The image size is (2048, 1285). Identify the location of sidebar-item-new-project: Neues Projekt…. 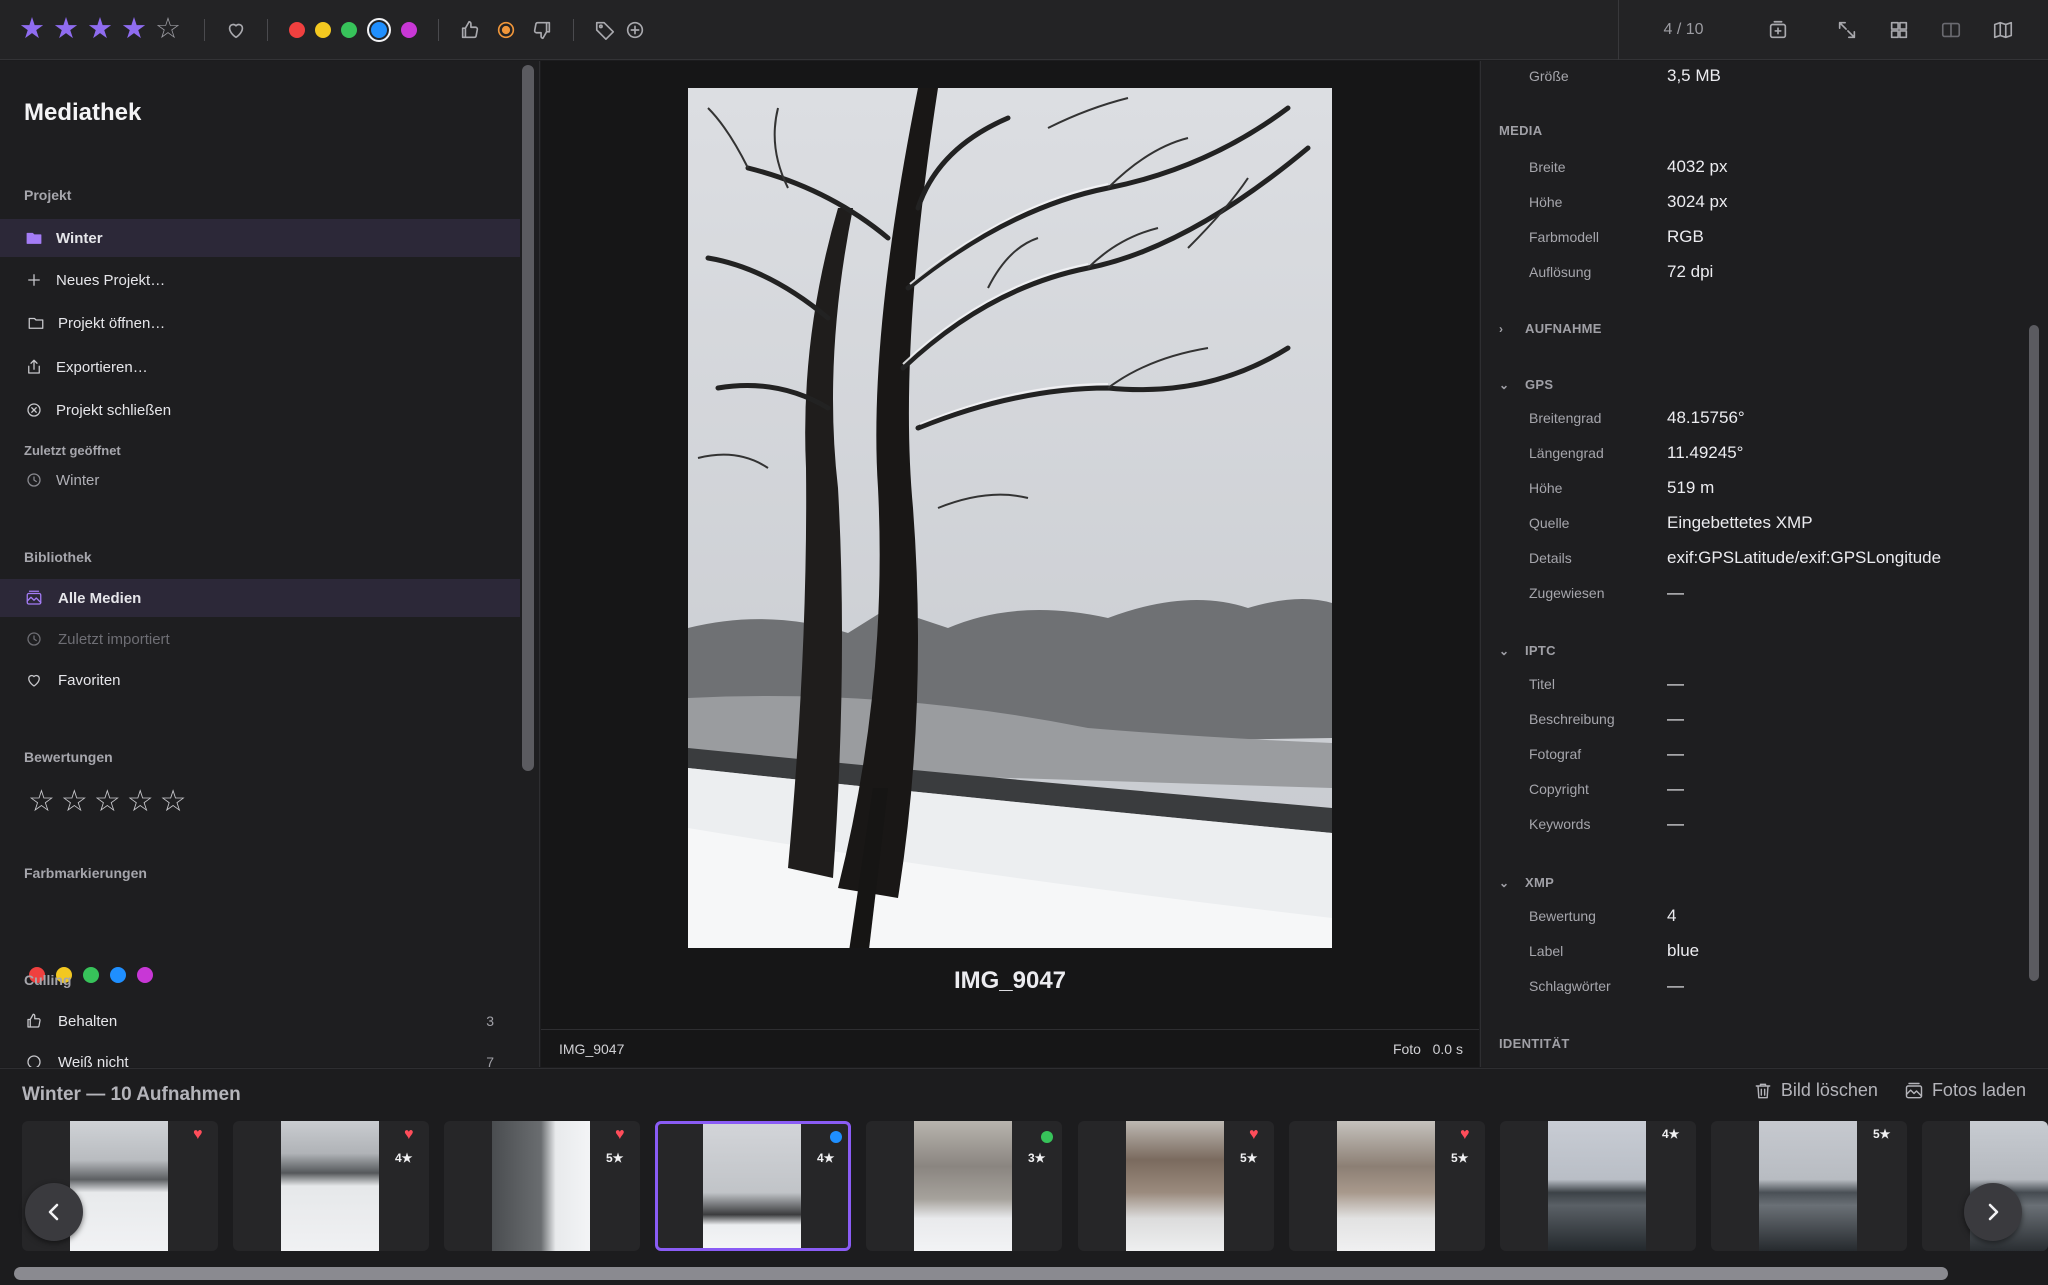
(260, 280).